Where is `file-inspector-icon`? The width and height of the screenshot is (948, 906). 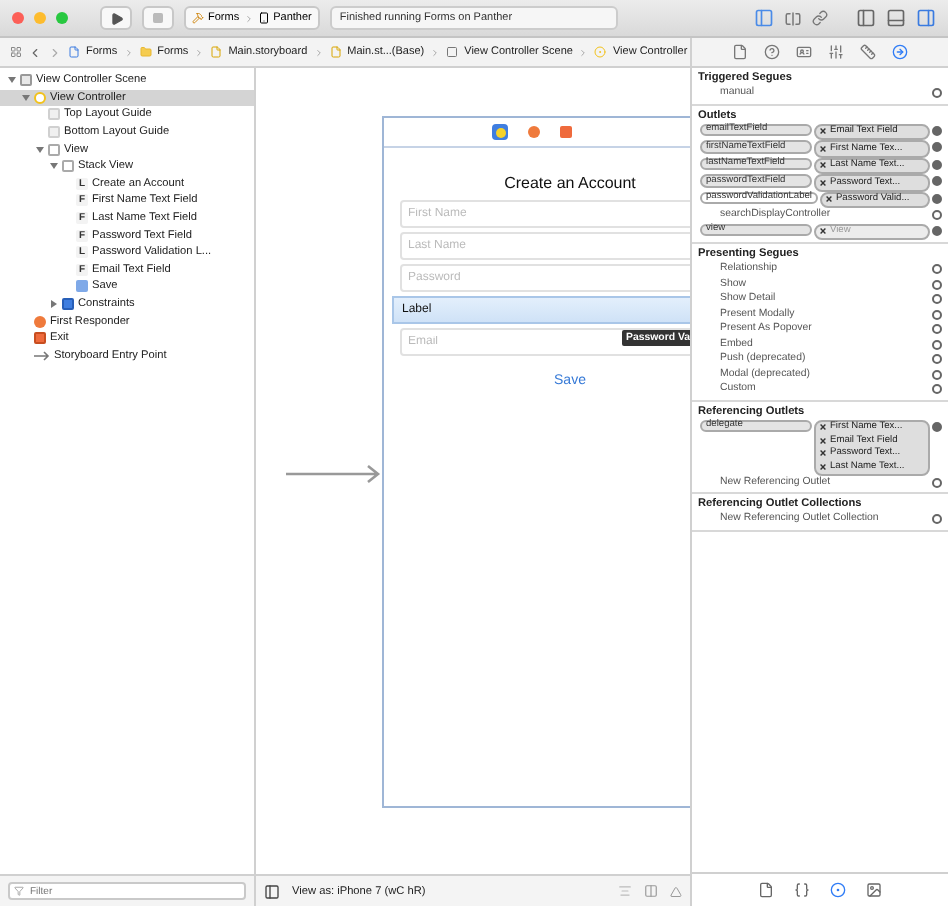
file-inspector-icon is located at coordinates (740, 52).